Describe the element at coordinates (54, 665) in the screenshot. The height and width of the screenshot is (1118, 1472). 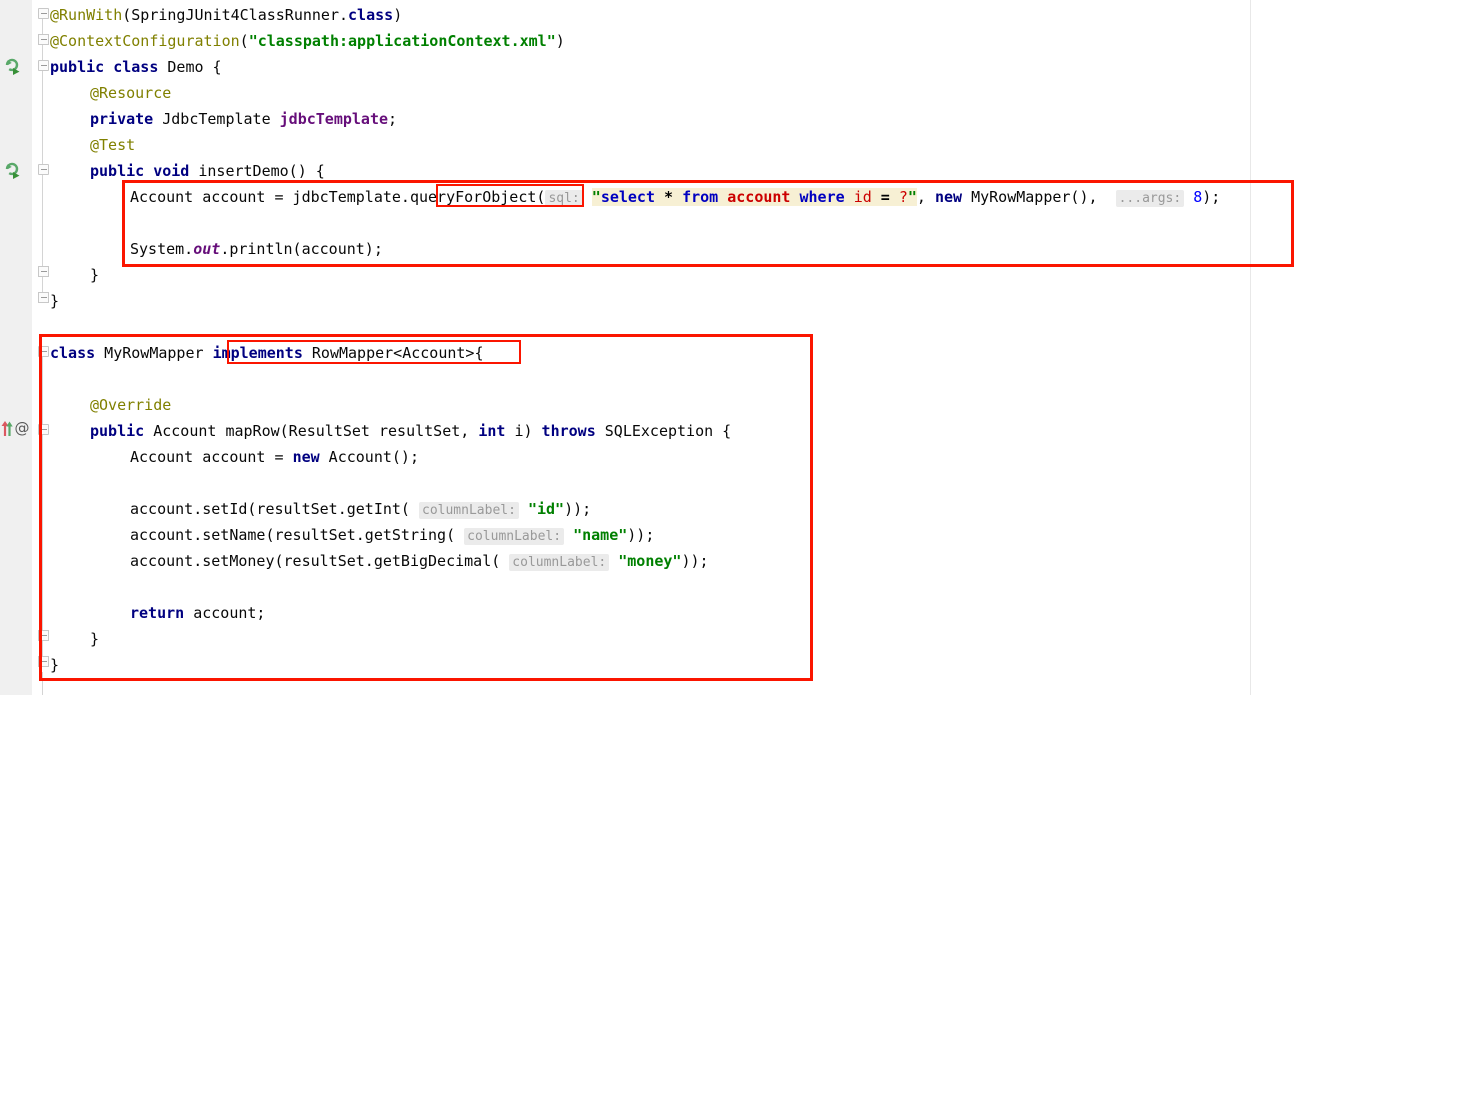
I see `code-line-26: }` at that location.